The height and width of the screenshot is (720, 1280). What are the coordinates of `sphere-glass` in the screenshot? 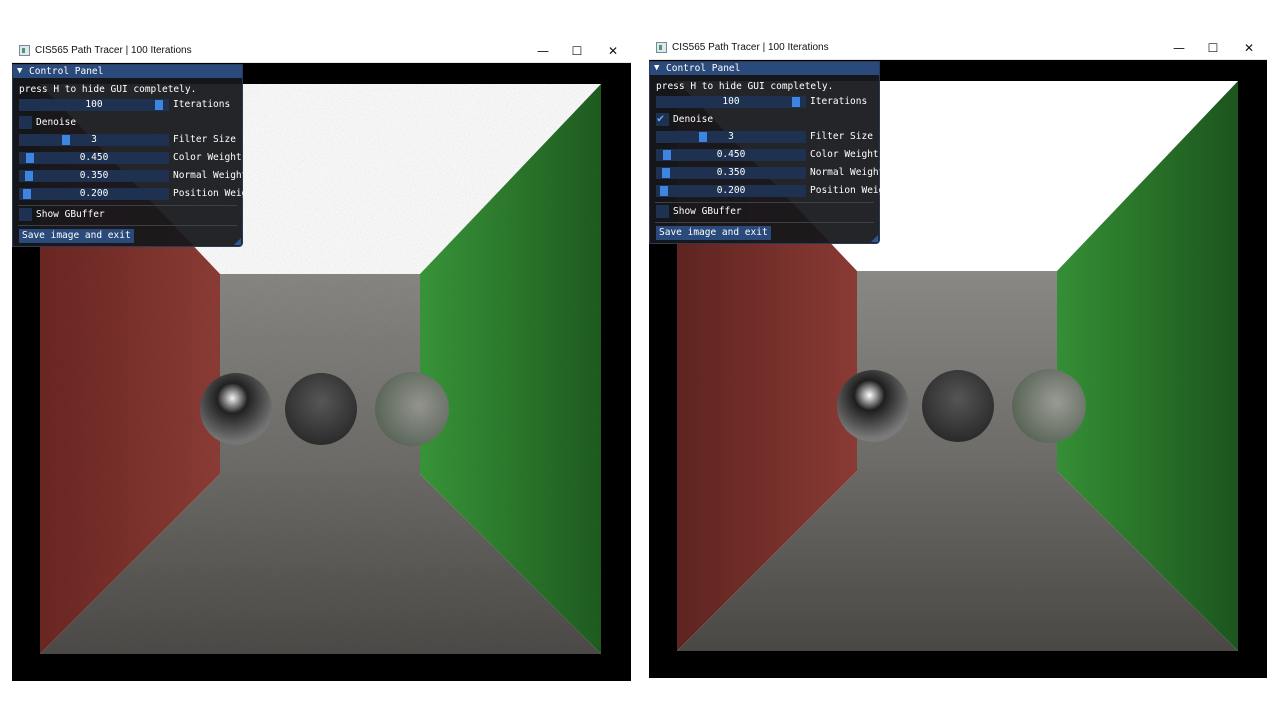 It's located at (1049, 406).